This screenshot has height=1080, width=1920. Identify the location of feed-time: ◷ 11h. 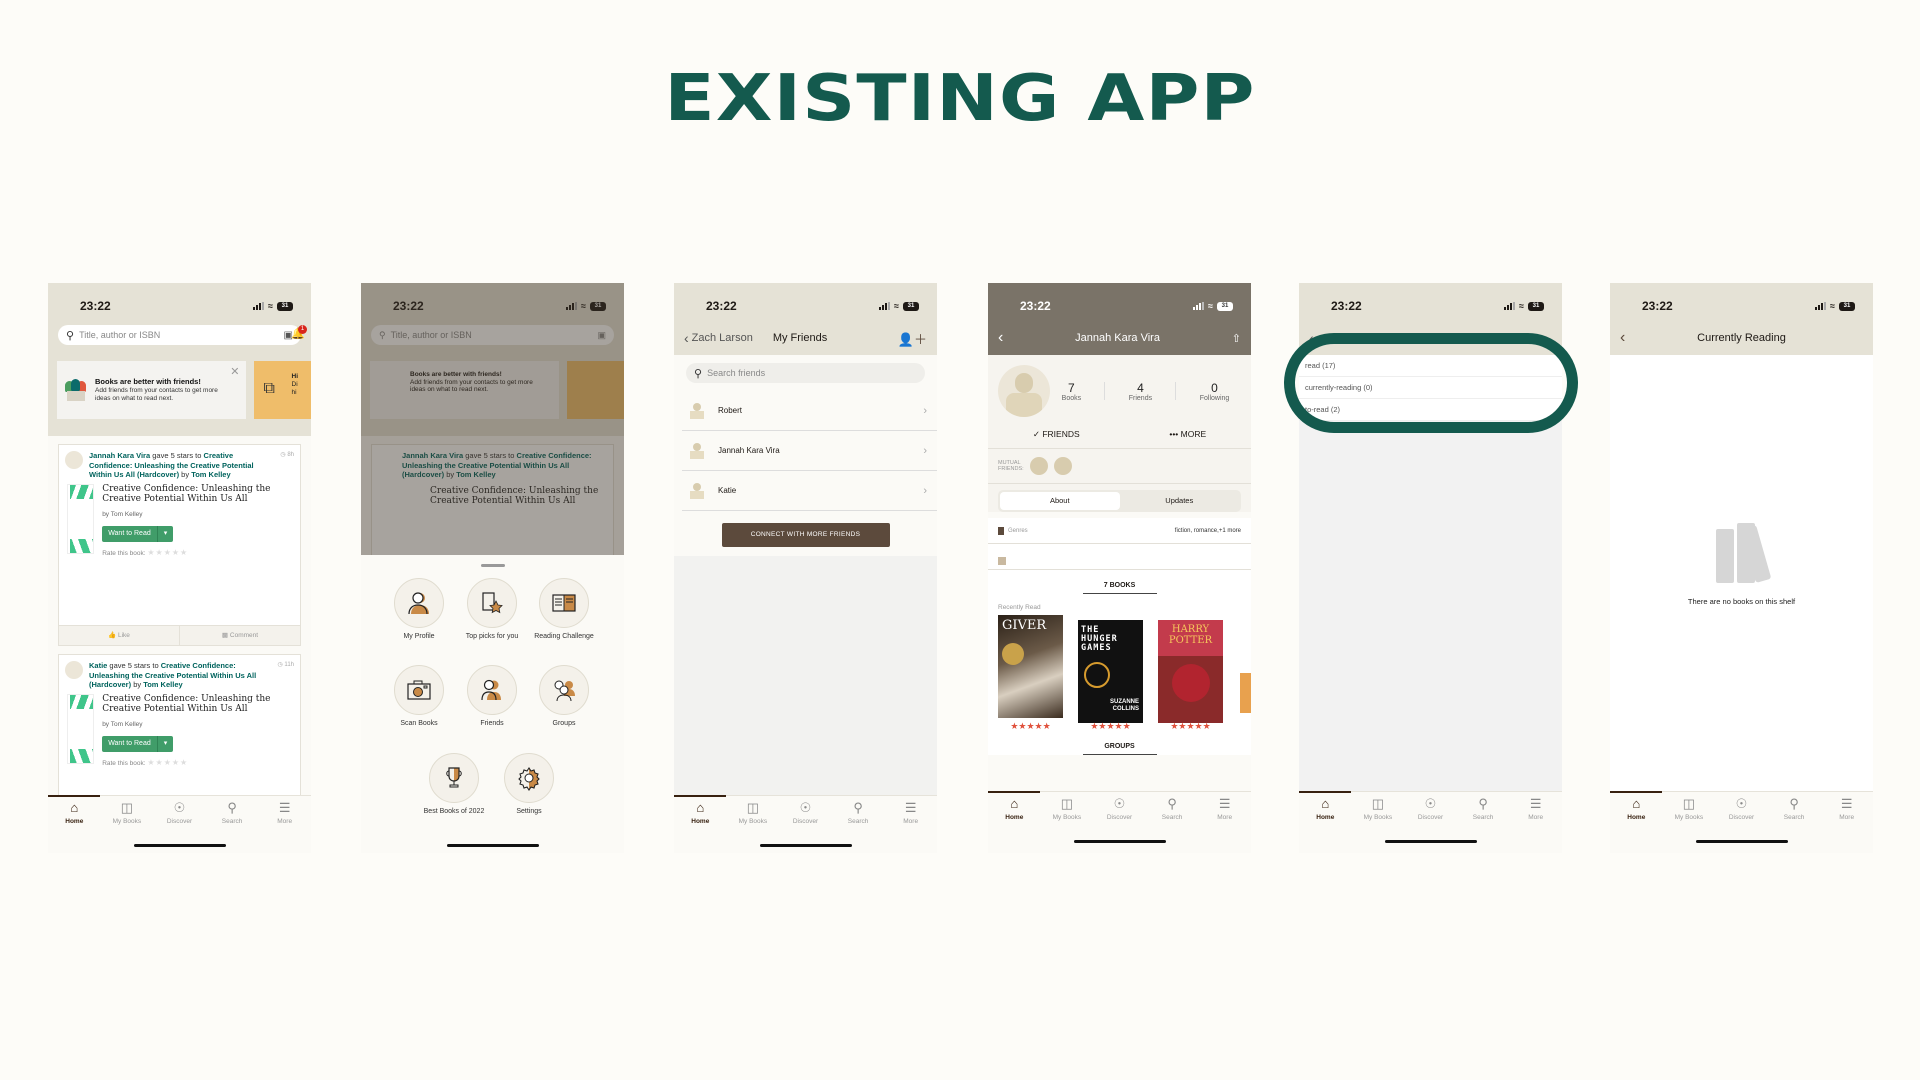
(285, 665).